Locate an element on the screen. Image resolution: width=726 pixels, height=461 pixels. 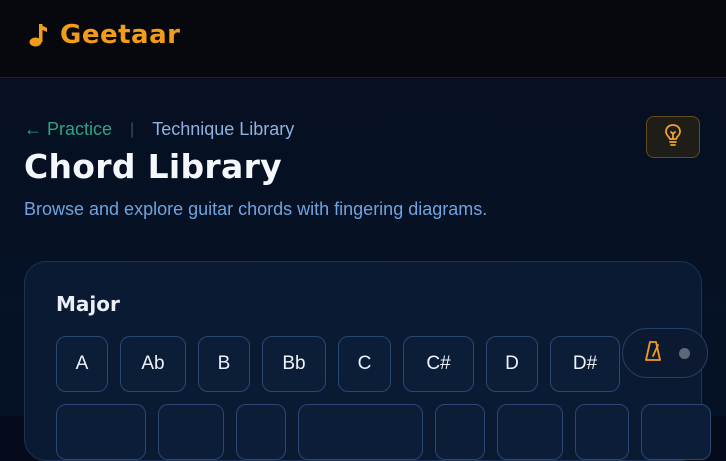
chord-button-bb: Bb is located at coordinates (294, 364).